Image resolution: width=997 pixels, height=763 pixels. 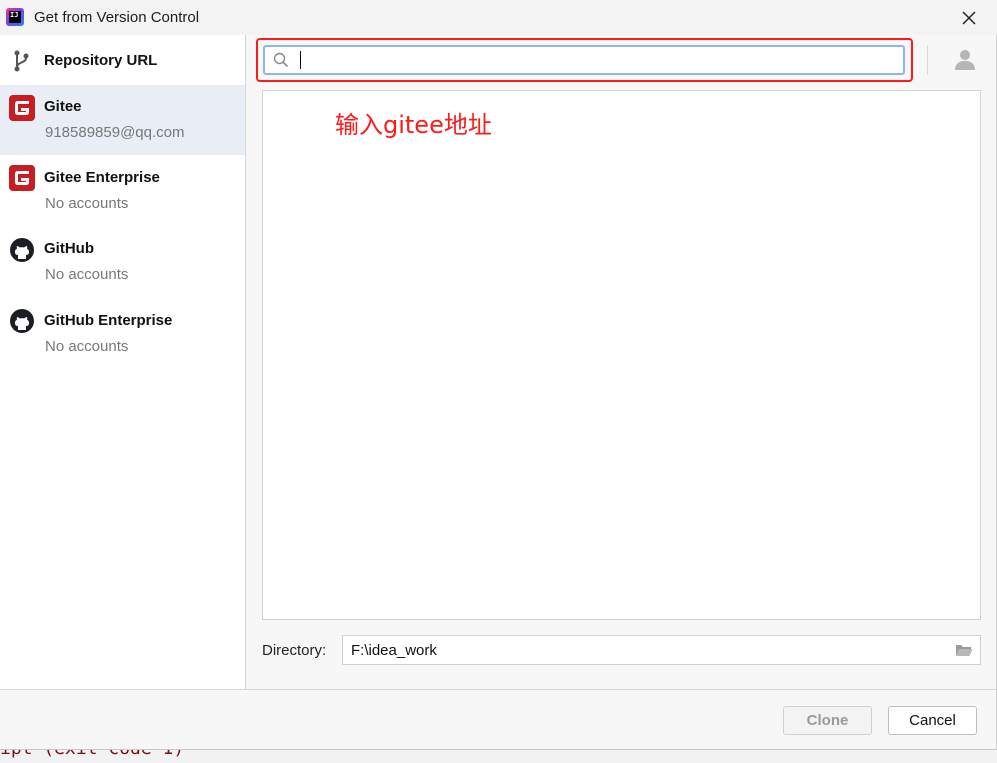 What do you see at coordinates (63, 106) in the screenshot?
I see `sidebar-item-label: Gitee` at bounding box center [63, 106].